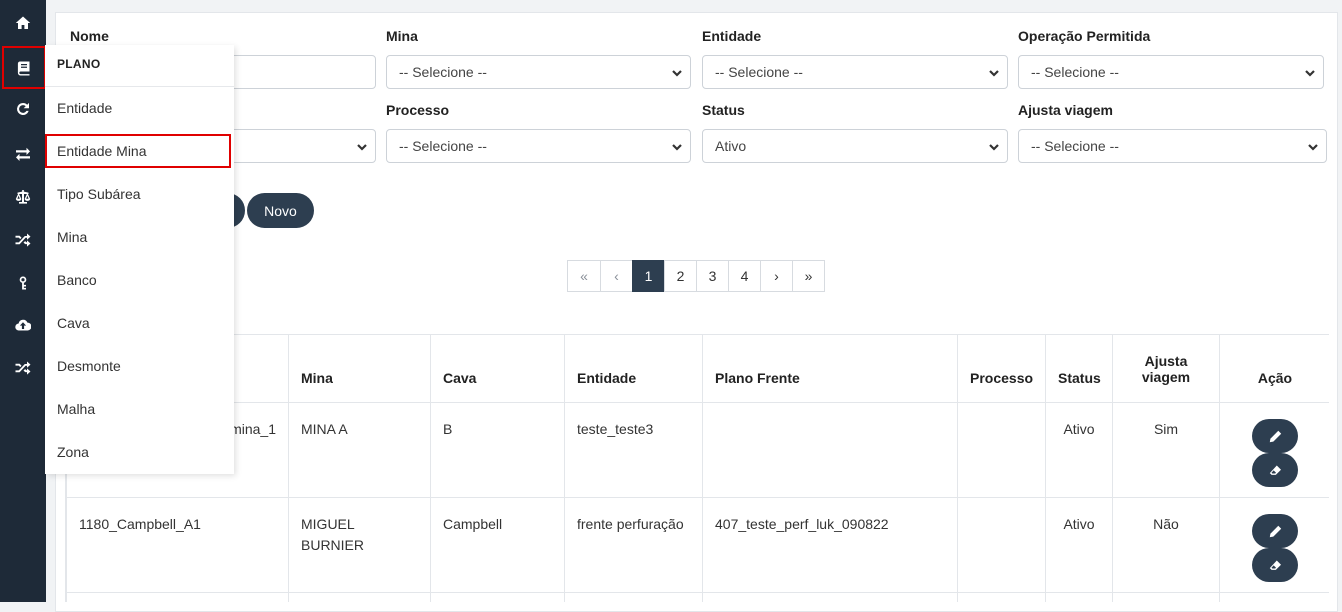 This screenshot has width=1342, height=612. What do you see at coordinates (723, 110) in the screenshot?
I see `status-label: Status` at bounding box center [723, 110].